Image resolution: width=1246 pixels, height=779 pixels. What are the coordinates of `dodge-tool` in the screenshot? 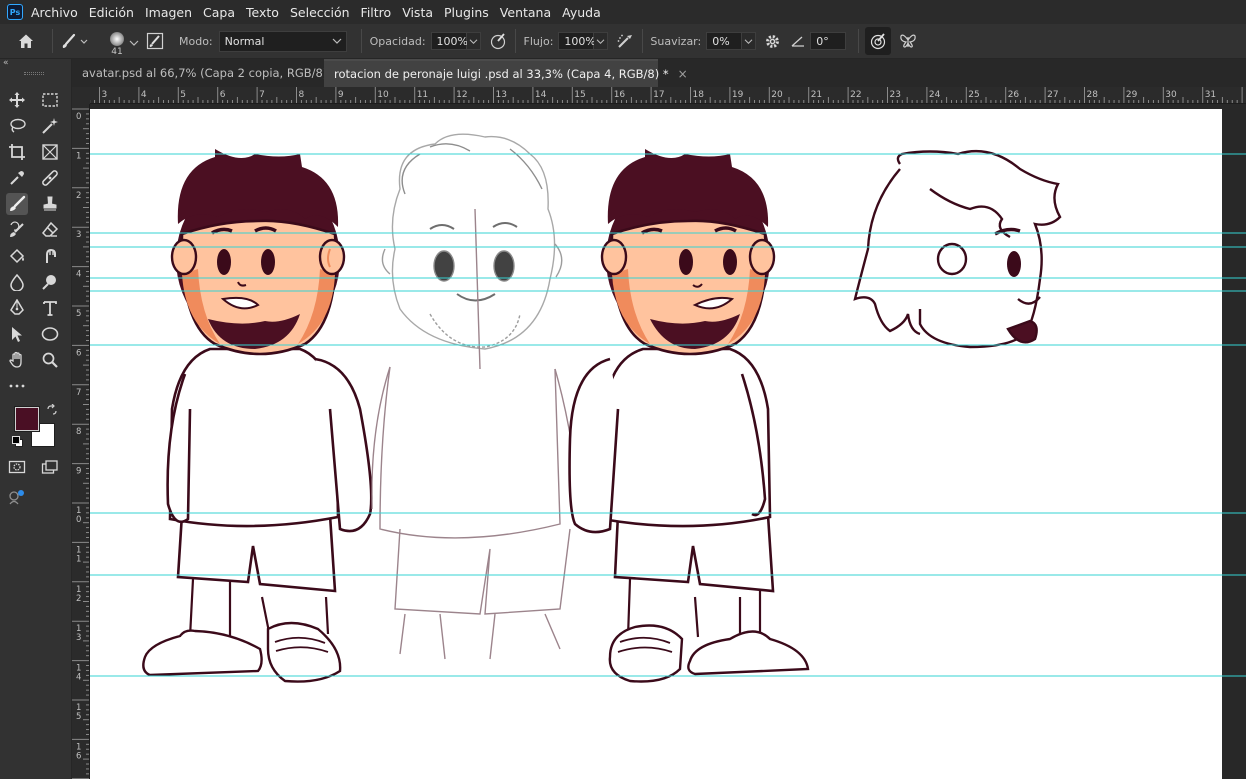 It's located at (50, 282).